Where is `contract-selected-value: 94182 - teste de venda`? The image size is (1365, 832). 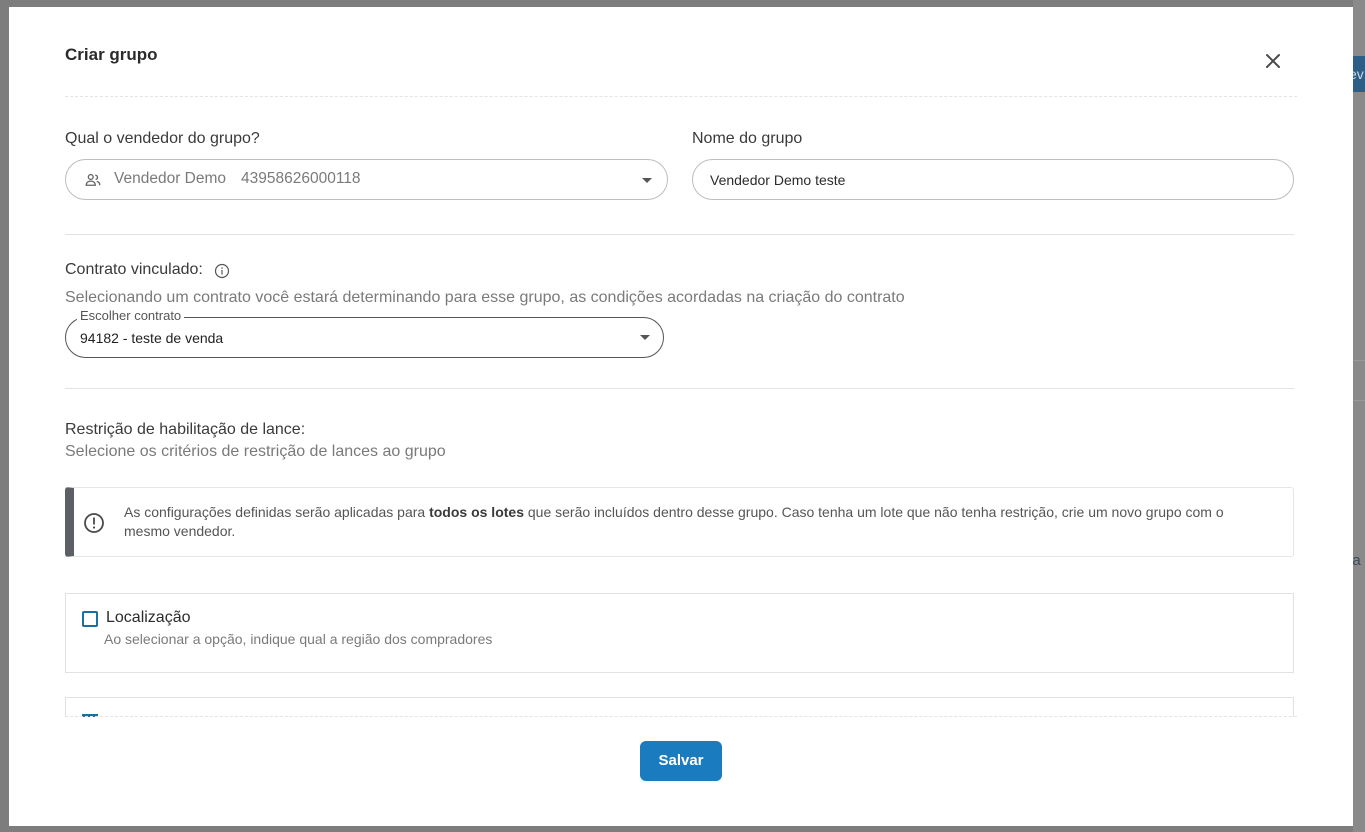 contract-selected-value: 94182 - teste de venda is located at coordinates (152, 338).